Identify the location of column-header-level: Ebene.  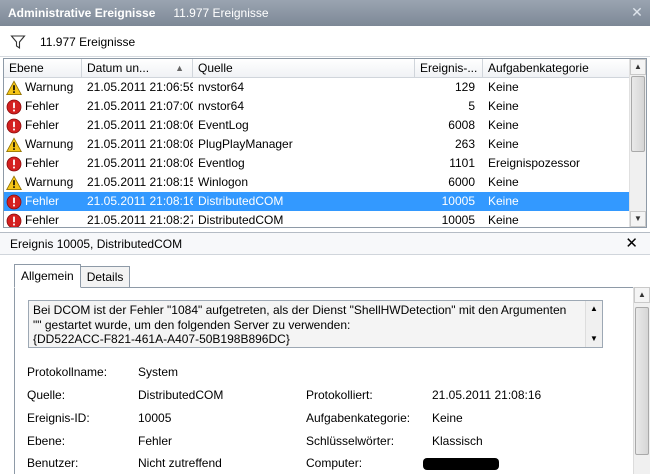
(43, 68).